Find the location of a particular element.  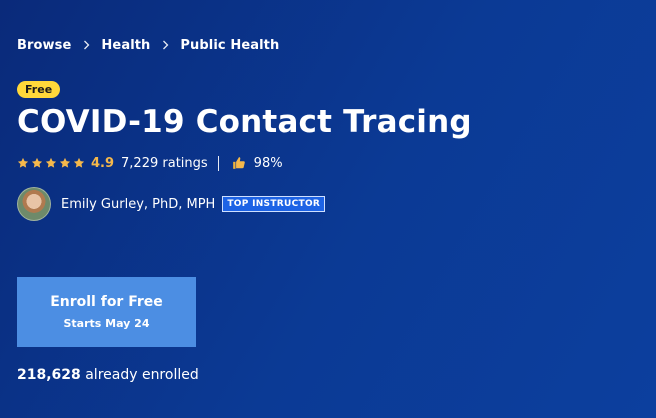

course-title: COVID-19 Contact Tracing is located at coordinates (244, 122).